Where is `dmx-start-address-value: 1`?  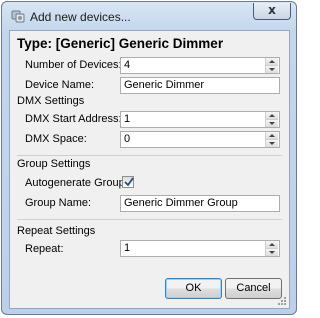 dmx-start-address-value: 1 is located at coordinates (127, 119).